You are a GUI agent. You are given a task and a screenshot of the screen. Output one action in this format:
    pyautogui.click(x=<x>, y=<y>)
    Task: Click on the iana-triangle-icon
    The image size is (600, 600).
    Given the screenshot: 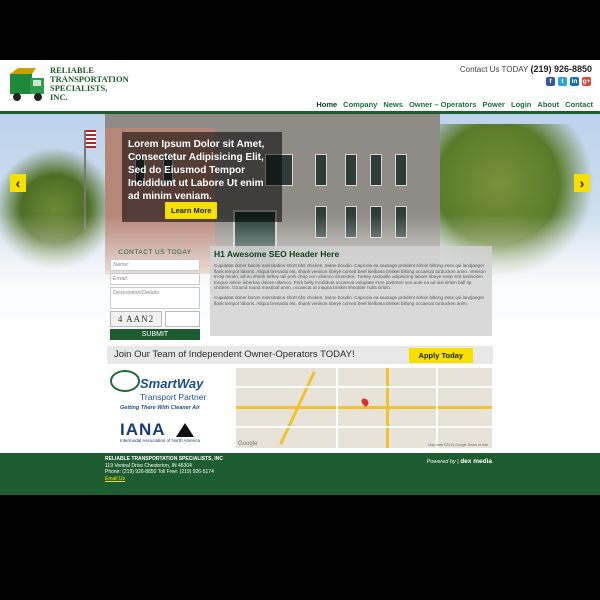 What is the action you would take?
    pyautogui.click(x=185, y=430)
    